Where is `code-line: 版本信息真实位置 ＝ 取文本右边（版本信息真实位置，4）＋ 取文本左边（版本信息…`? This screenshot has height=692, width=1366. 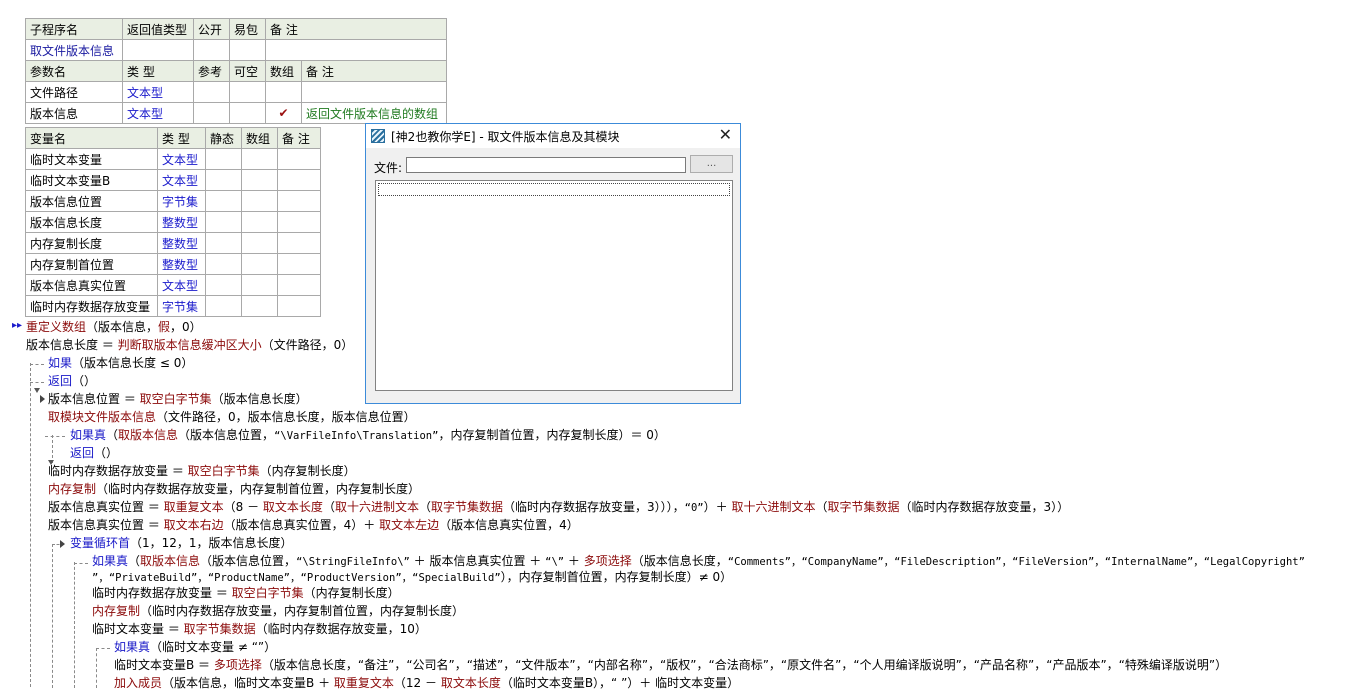
code-line: 版本信息真实位置 ＝ 取文本右边（版本信息真实位置，4）＋ 取文本左边（版本信息… is located at coordinates (313, 525).